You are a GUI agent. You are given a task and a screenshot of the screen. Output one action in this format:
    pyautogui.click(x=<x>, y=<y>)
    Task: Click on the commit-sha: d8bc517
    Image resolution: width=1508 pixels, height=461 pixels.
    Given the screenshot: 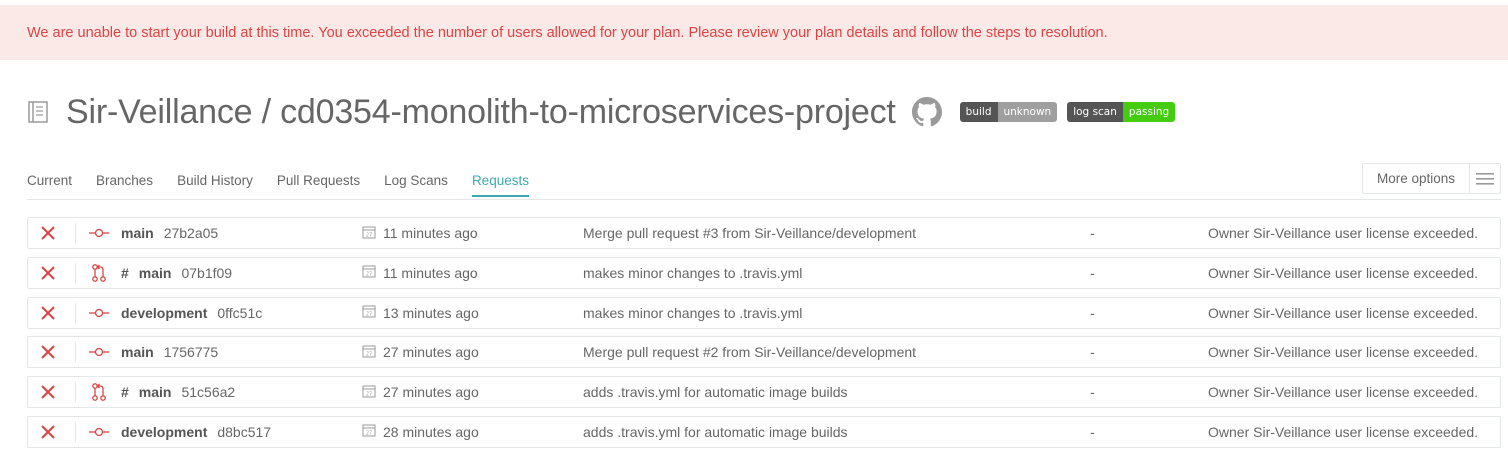 What is the action you would take?
    pyautogui.click(x=244, y=432)
    